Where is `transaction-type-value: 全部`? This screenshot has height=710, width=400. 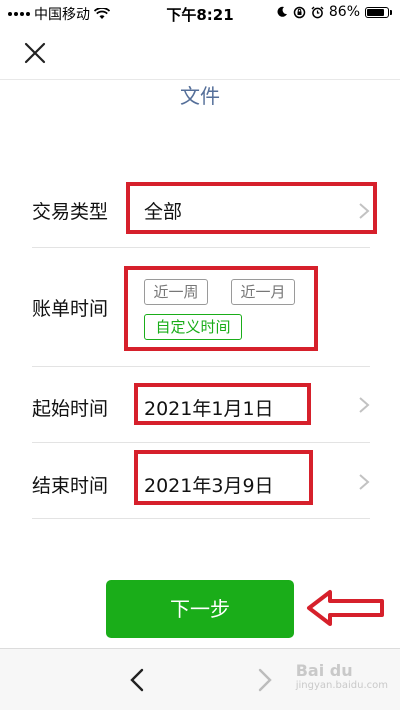 transaction-type-value: 全部 is located at coordinates (163, 212).